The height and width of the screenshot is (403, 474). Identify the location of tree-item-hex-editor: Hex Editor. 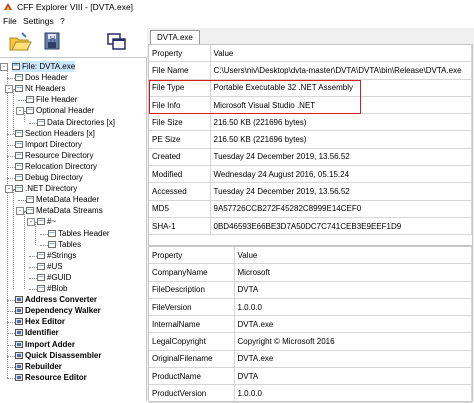
(40, 321).